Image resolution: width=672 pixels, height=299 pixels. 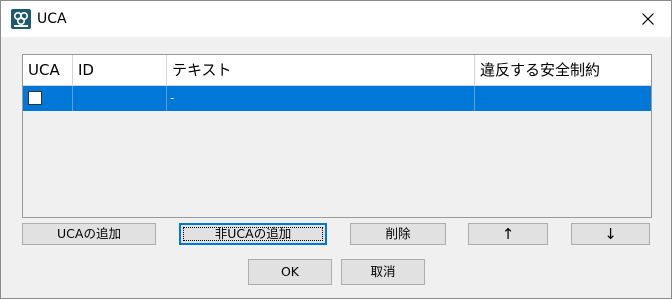 What do you see at coordinates (290, 272) in the screenshot?
I see `ok-button: OK` at bounding box center [290, 272].